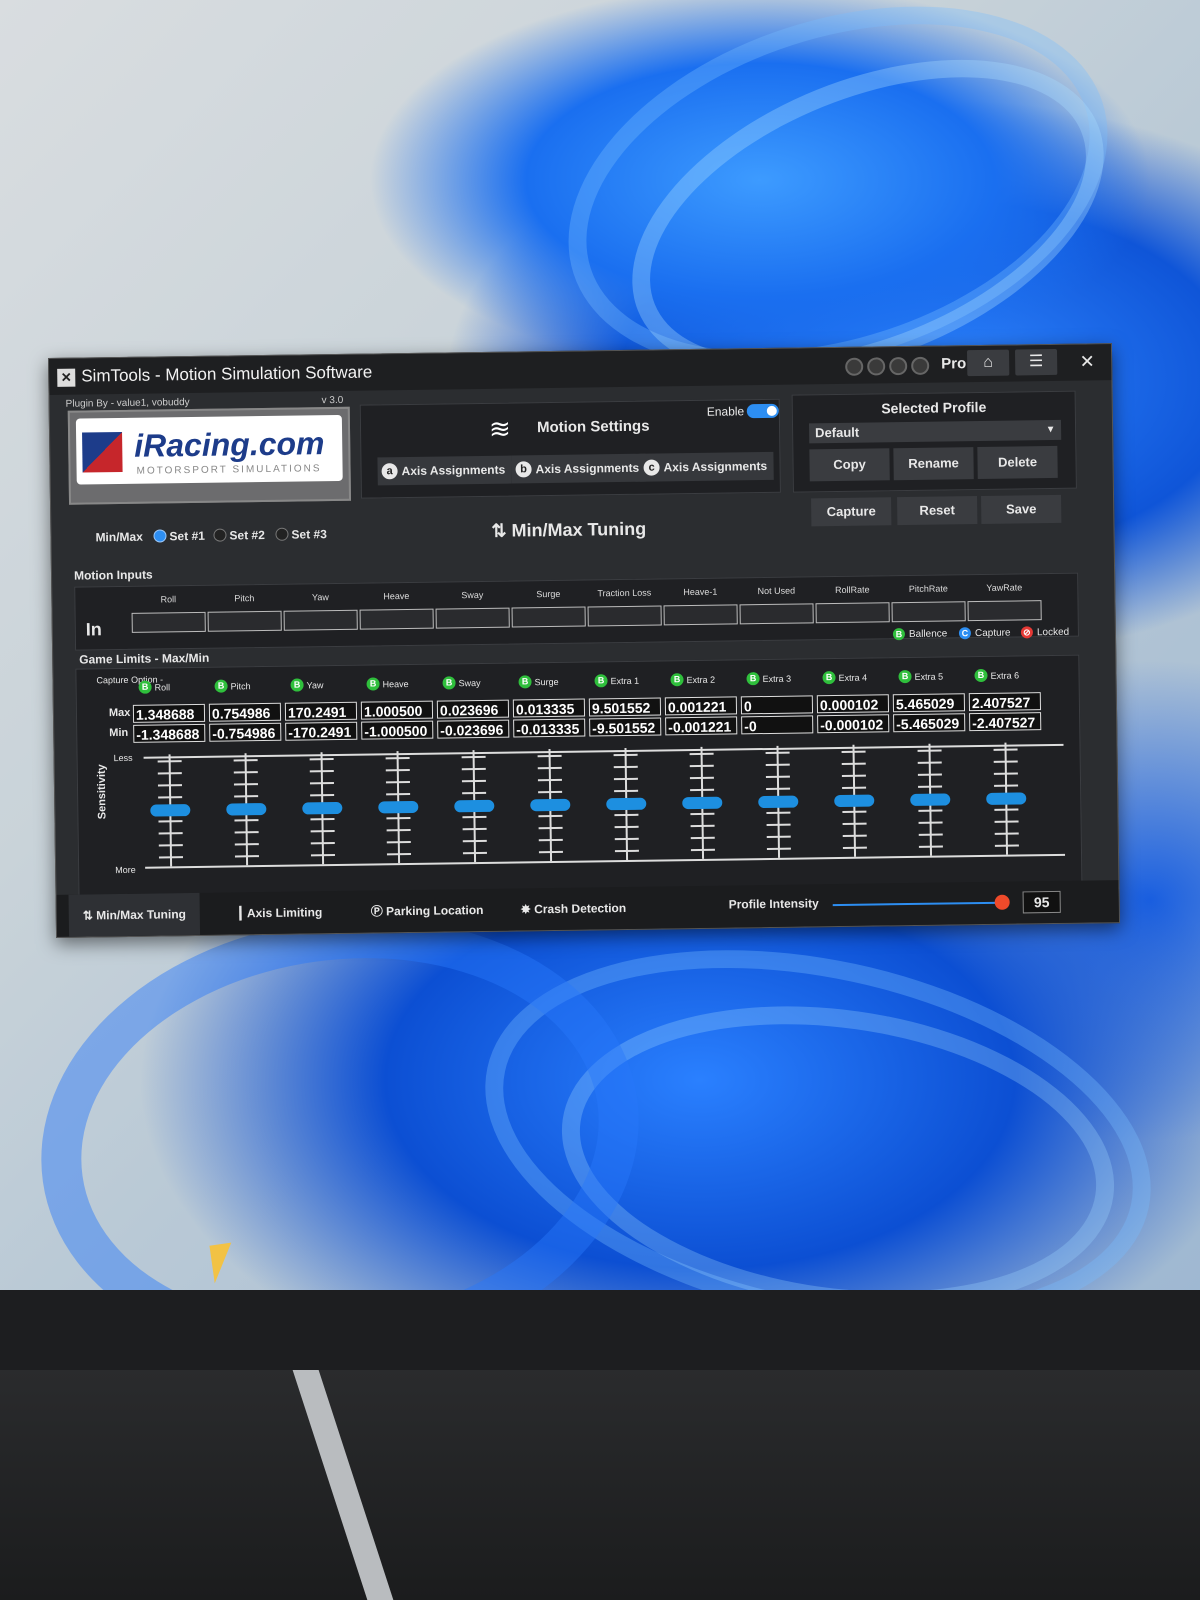  I want to click on max-value-field: 0.023696, so click(473, 709).